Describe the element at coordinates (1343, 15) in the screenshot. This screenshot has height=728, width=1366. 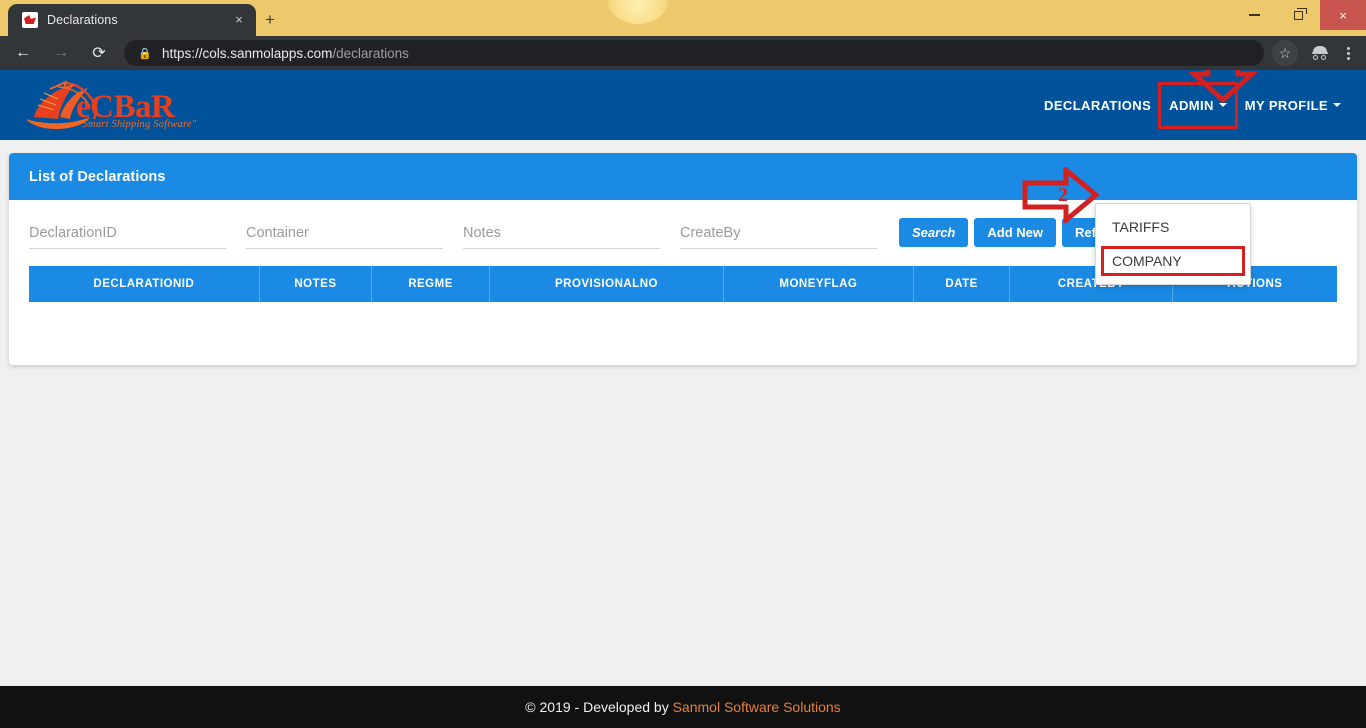
I see `window-close-icon: ×` at that location.